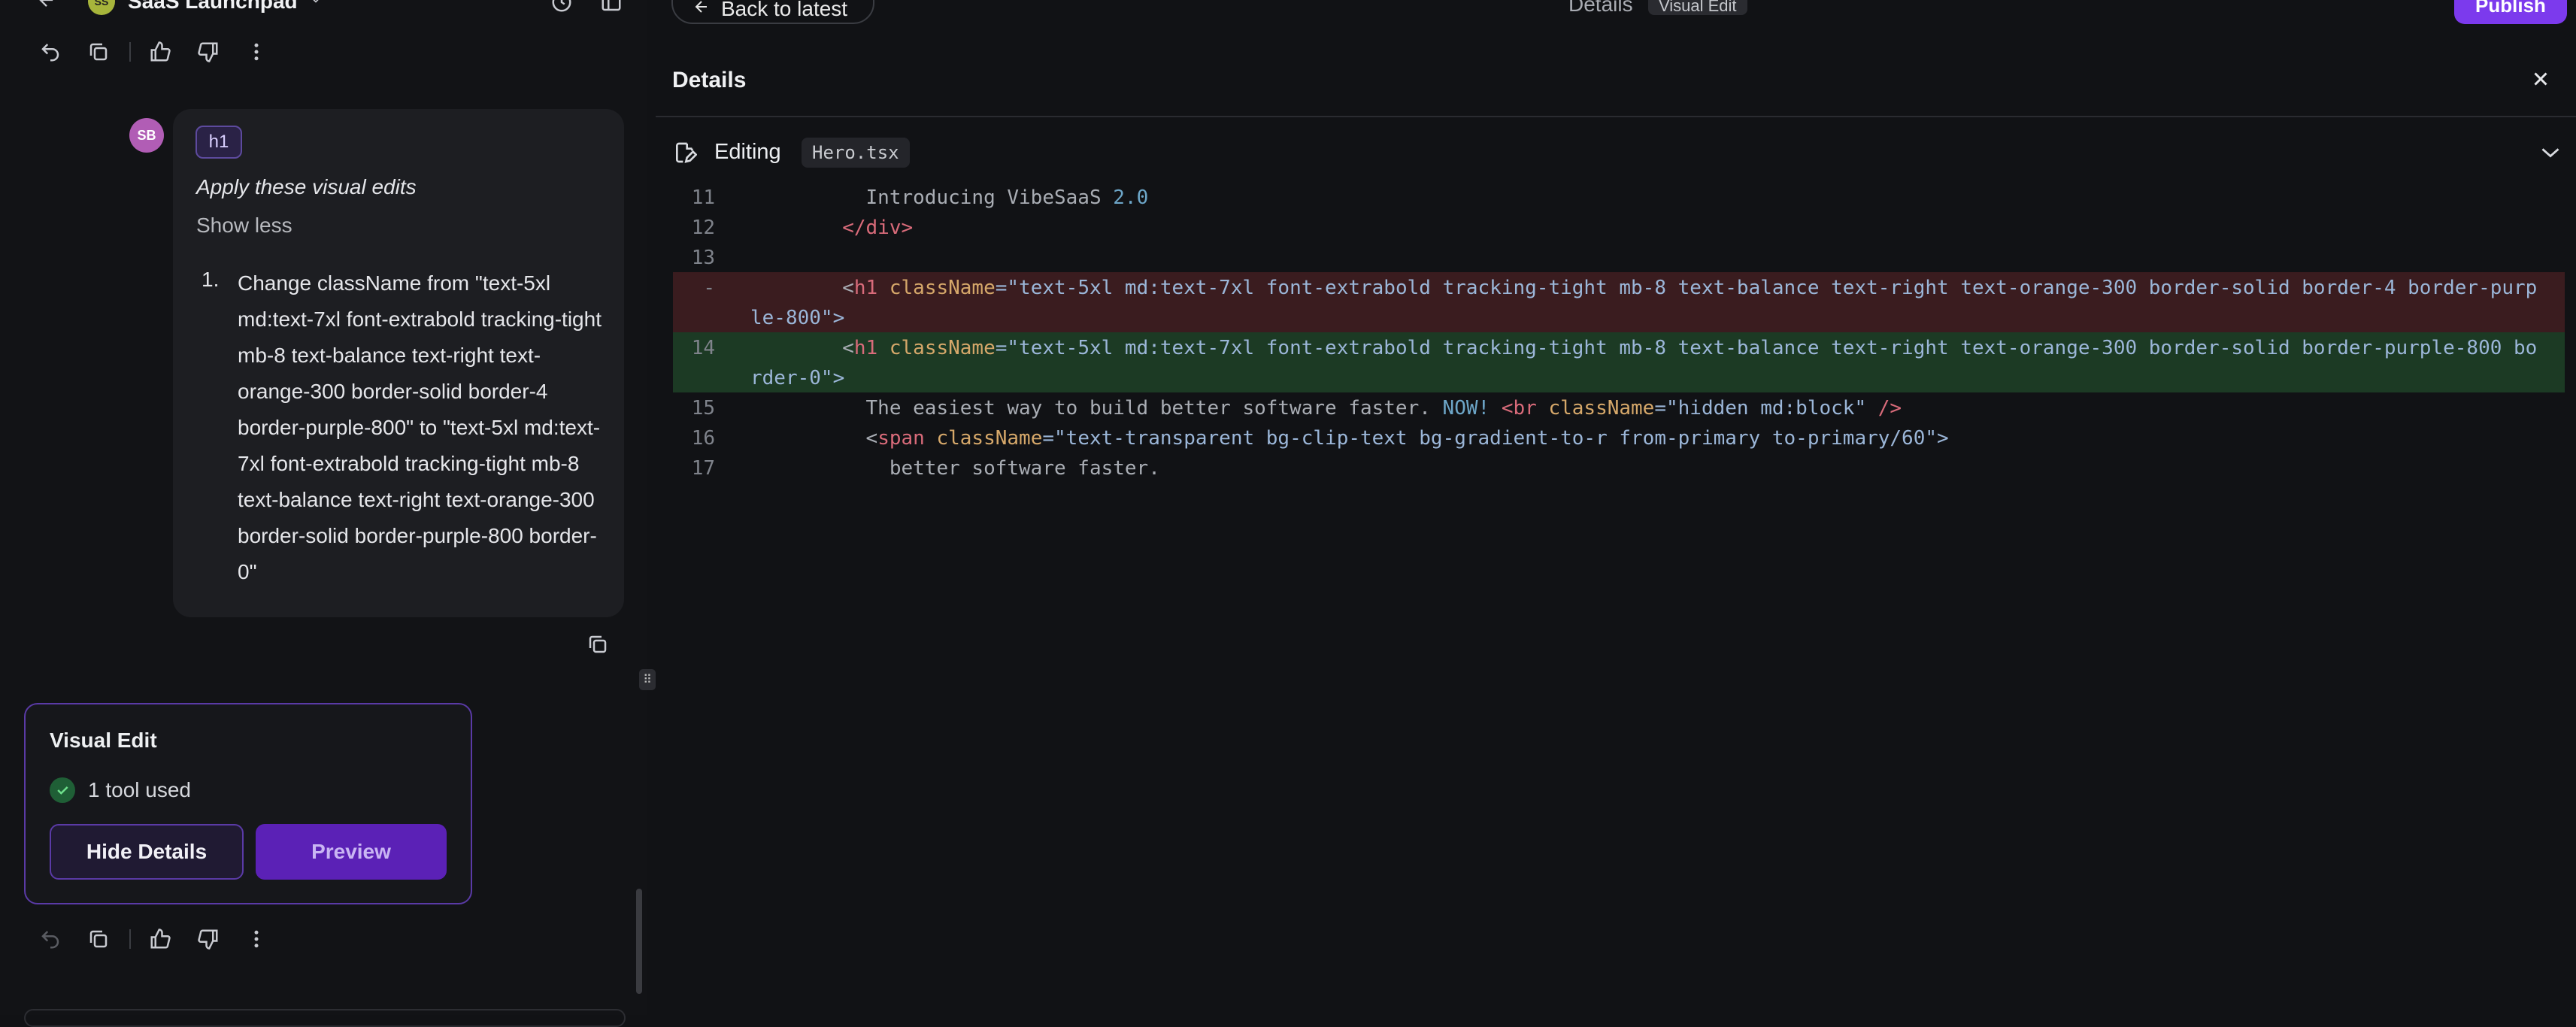 Image resolution: width=2576 pixels, height=1027 pixels. I want to click on file-edit-icon, so click(685, 152).